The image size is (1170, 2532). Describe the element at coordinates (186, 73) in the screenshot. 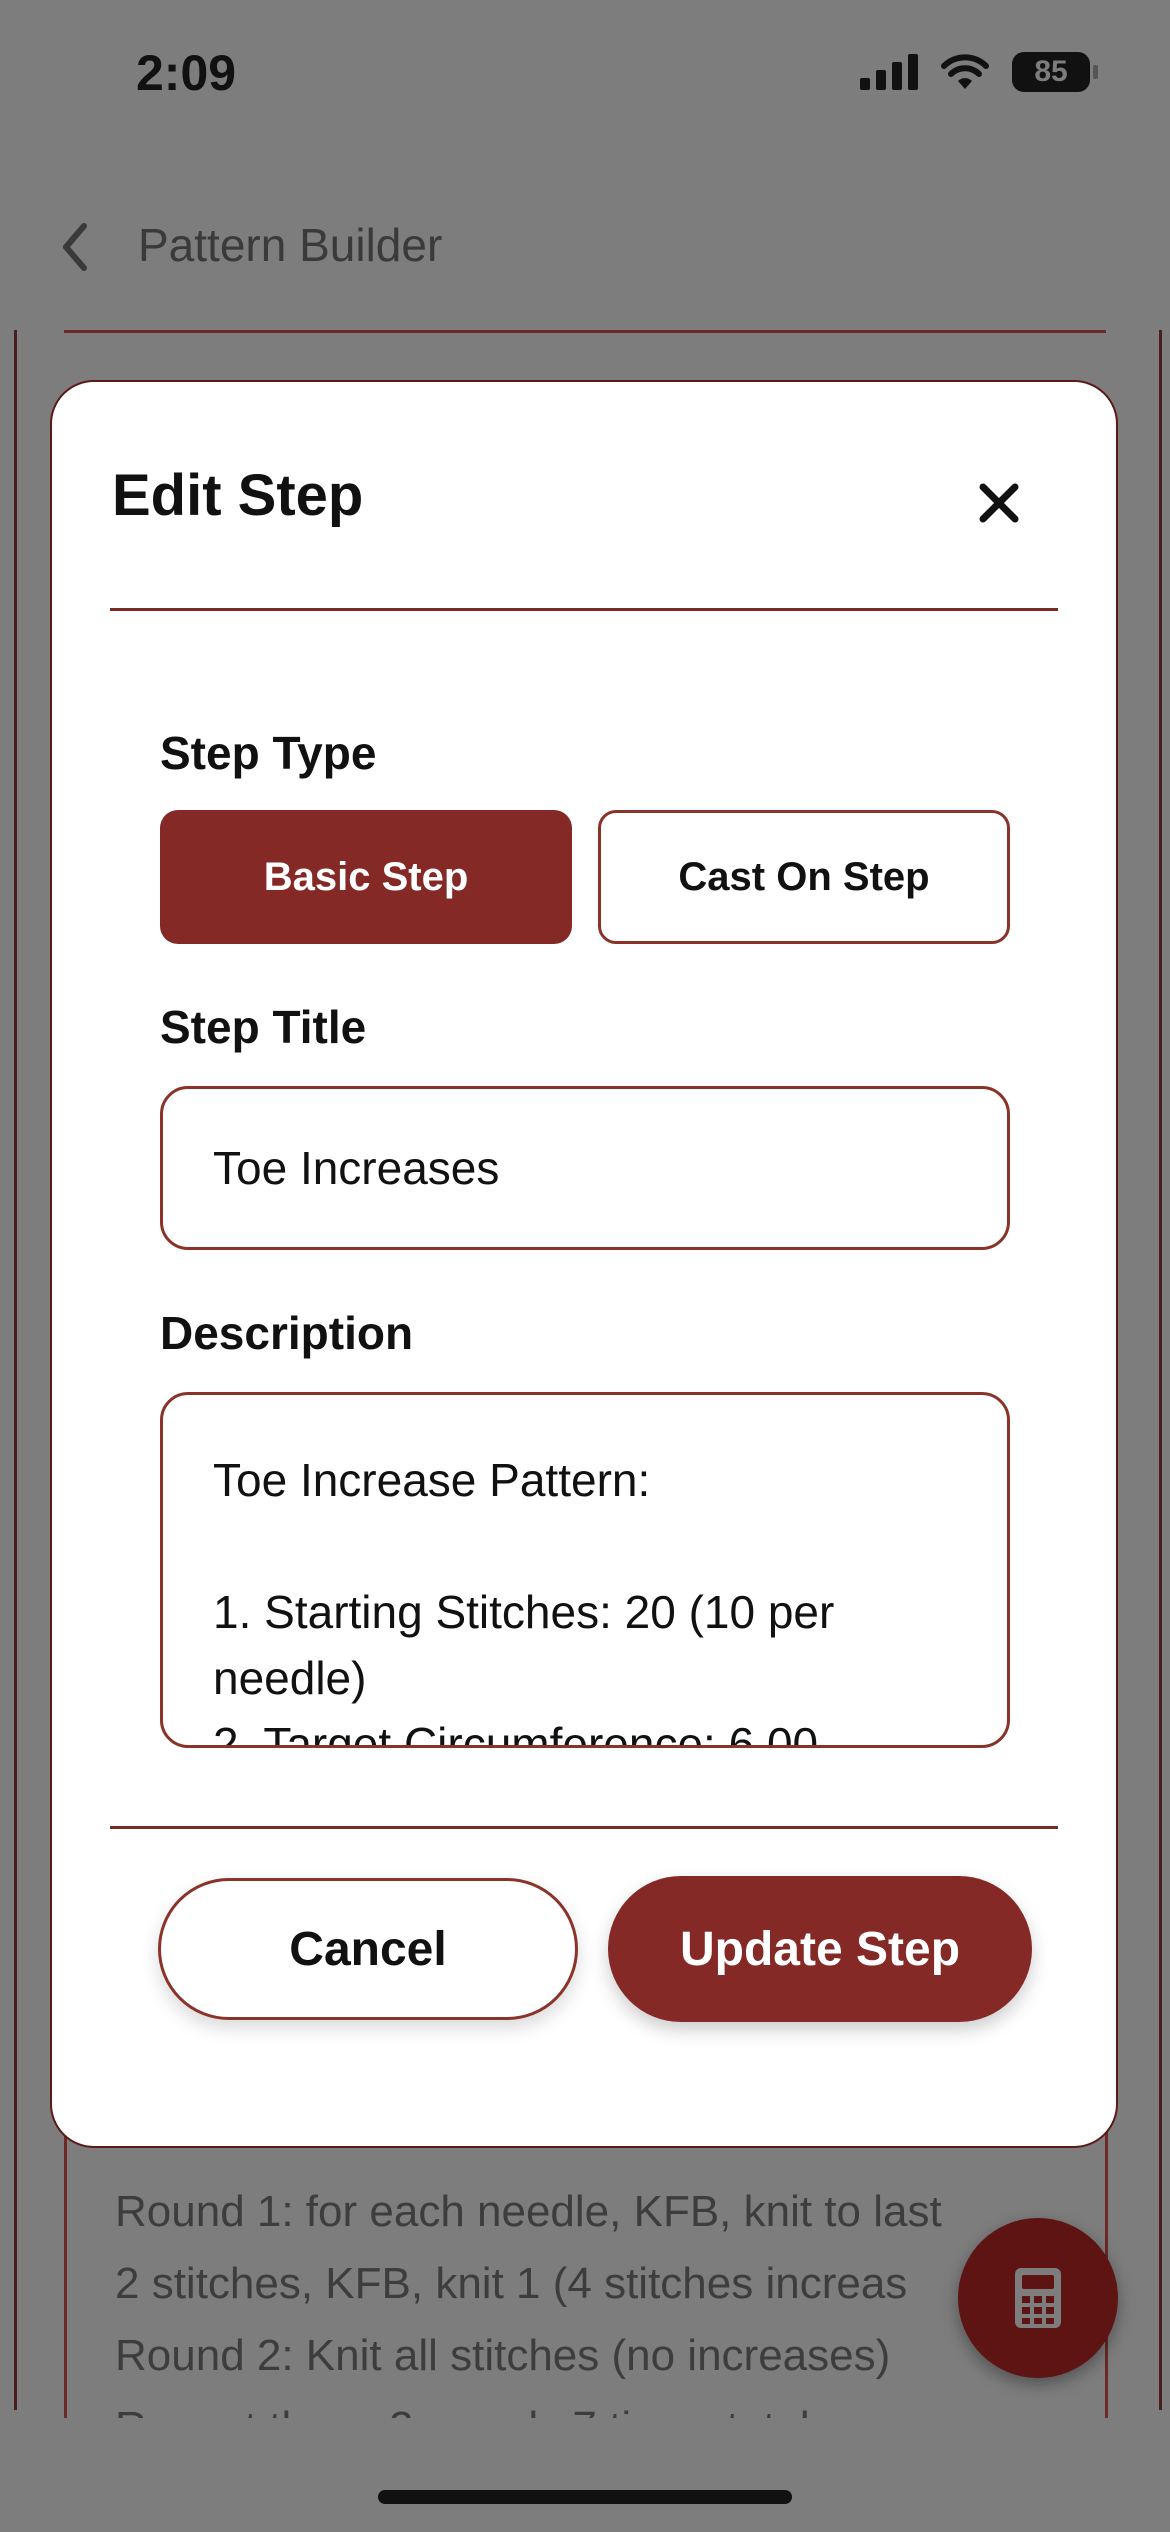

I see `status-time: 2:09` at that location.